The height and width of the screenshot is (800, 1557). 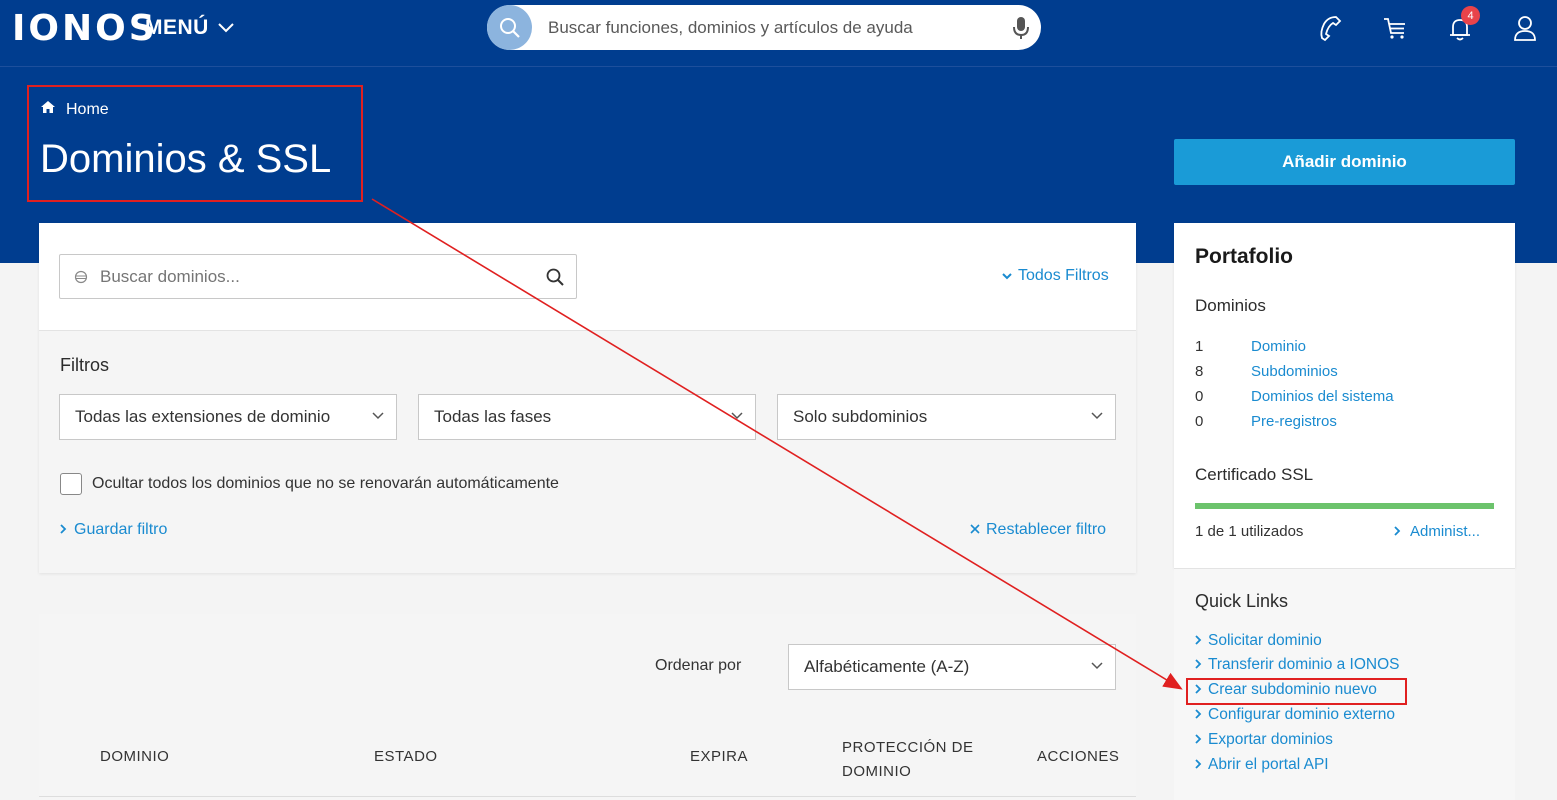 What do you see at coordinates (587, 417) in the screenshot?
I see `phase-filter-select: Todas las fases` at bounding box center [587, 417].